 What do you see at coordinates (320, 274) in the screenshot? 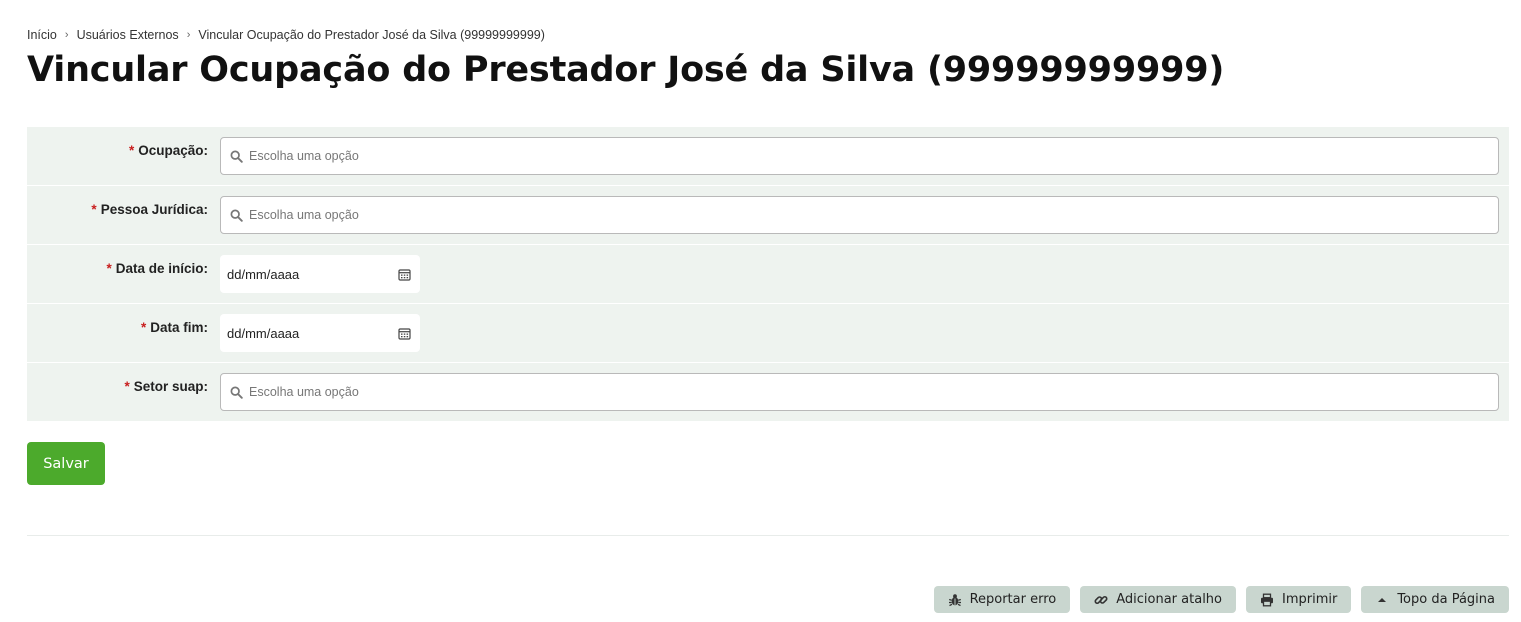
I see `data-inicio-input: dd/mm/aaaa` at bounding box center [320, 274].